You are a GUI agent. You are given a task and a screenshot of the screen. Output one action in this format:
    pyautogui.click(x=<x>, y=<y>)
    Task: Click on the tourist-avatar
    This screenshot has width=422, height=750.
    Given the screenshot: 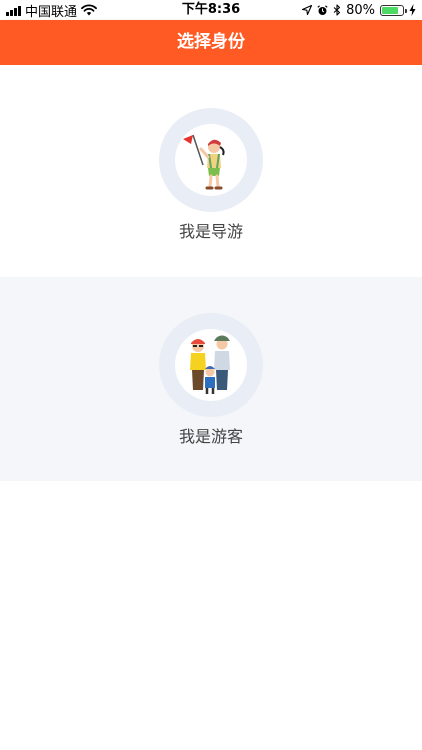 What is the action you would take?
    pyautogui.click(x=211, y=365)
    